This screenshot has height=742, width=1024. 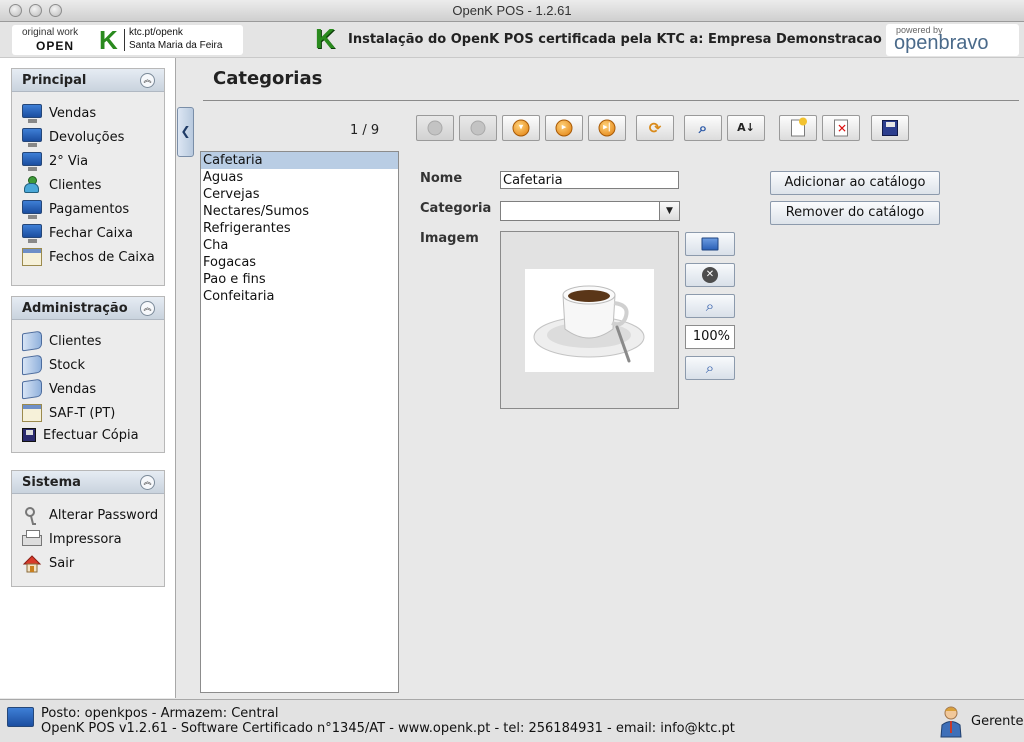 What do you see at coordinates (32, 538) in the screenshot?
I see `printer-icon` at bounding box center [32, 538].